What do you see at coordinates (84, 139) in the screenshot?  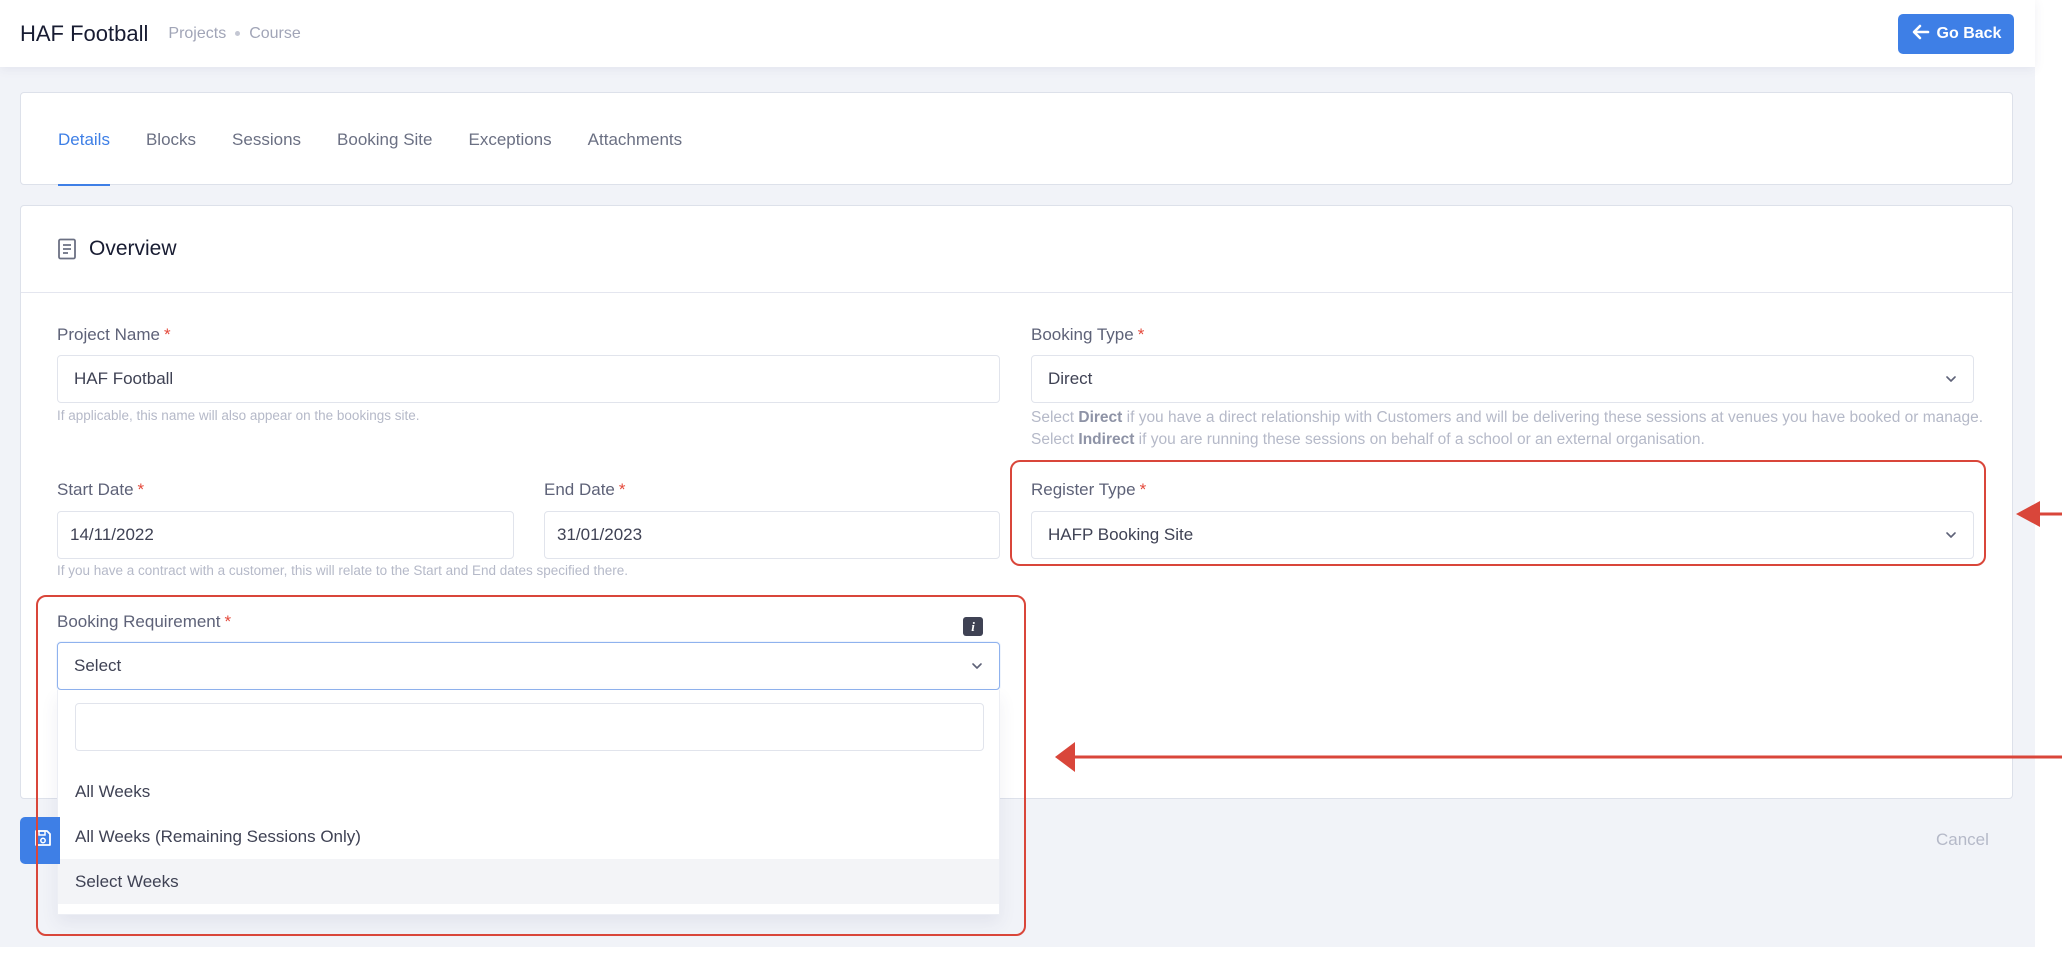 I see `tab-details: Details` at bounding box center [84, 139].